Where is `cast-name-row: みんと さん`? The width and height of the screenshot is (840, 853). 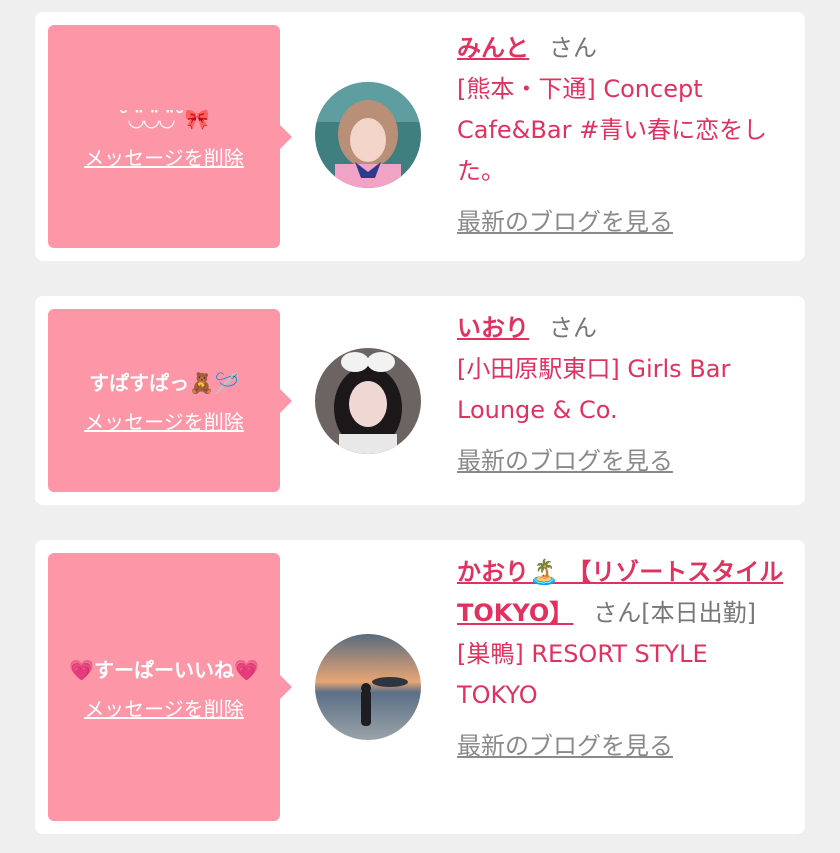
cast-name-row: みんと さん is located at coordinates (624, 48).